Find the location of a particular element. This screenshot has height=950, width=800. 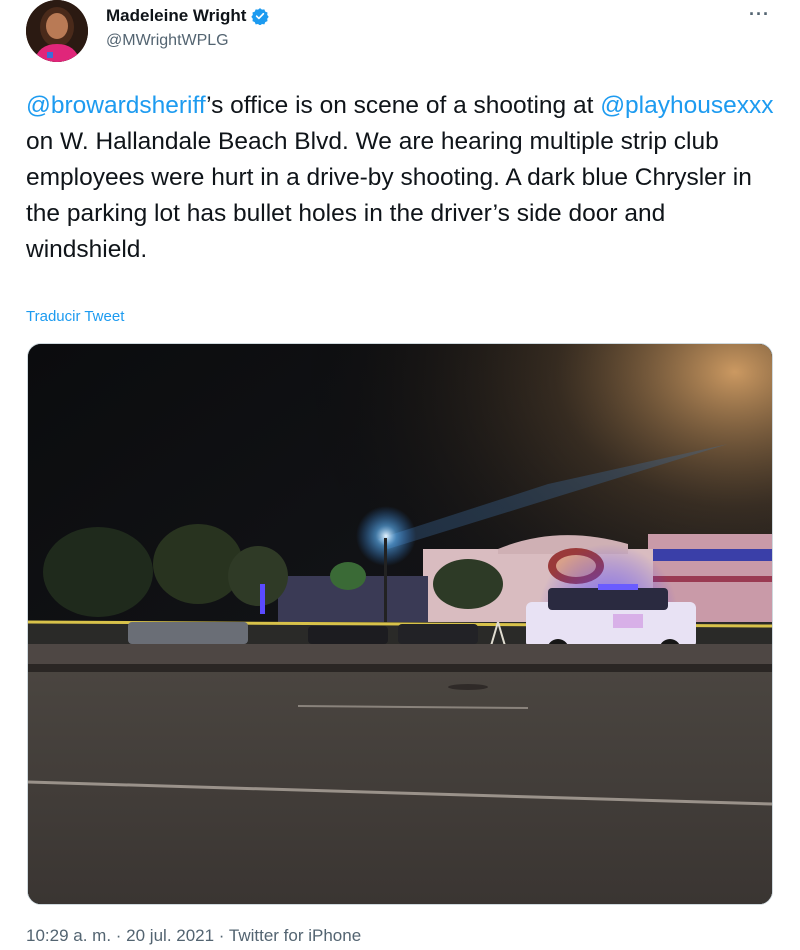

tweet-text-part-1: ’s office is on scene of a shooting at is located at coordinates (403, 105).